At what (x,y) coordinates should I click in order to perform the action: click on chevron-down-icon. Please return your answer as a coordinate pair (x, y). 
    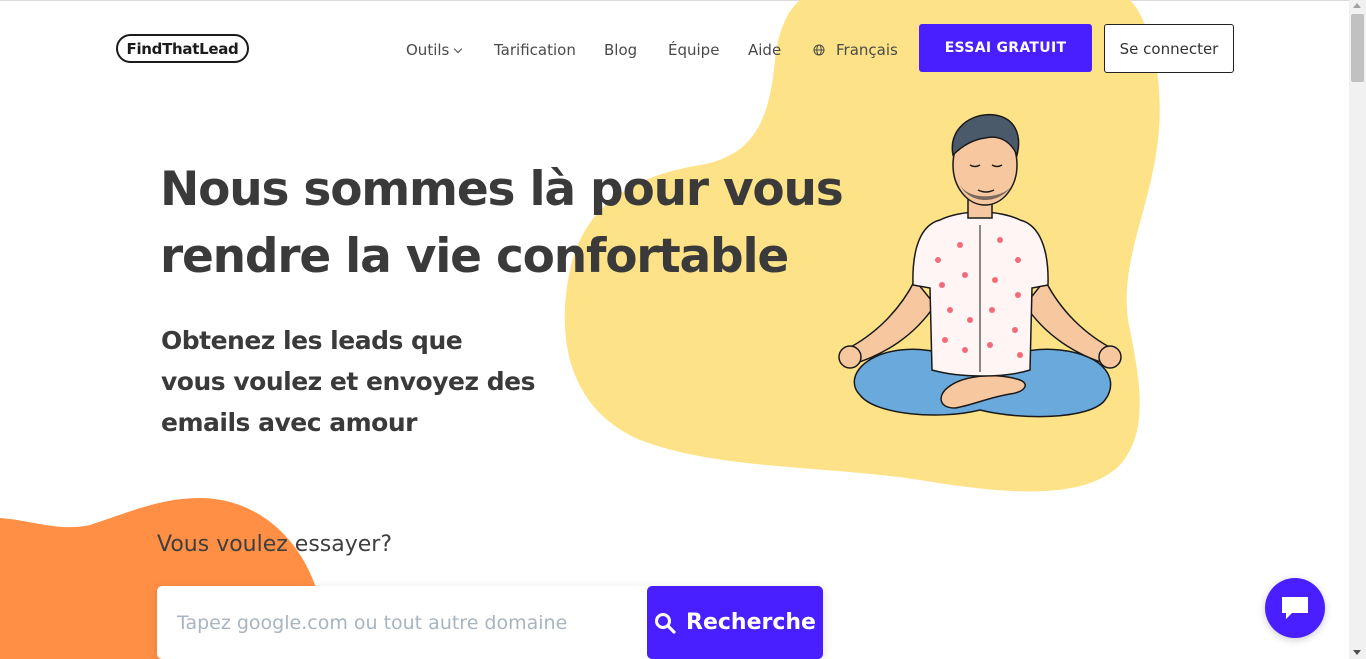
    Looking at the image, I should click on (458, 49).